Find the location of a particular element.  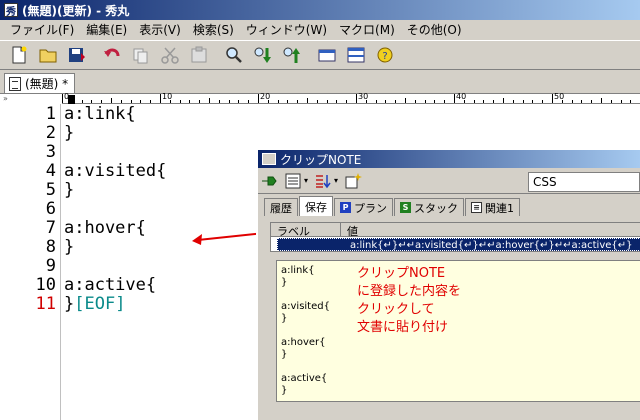

column-label-header: ラベル is located at coordinates (306, 230).